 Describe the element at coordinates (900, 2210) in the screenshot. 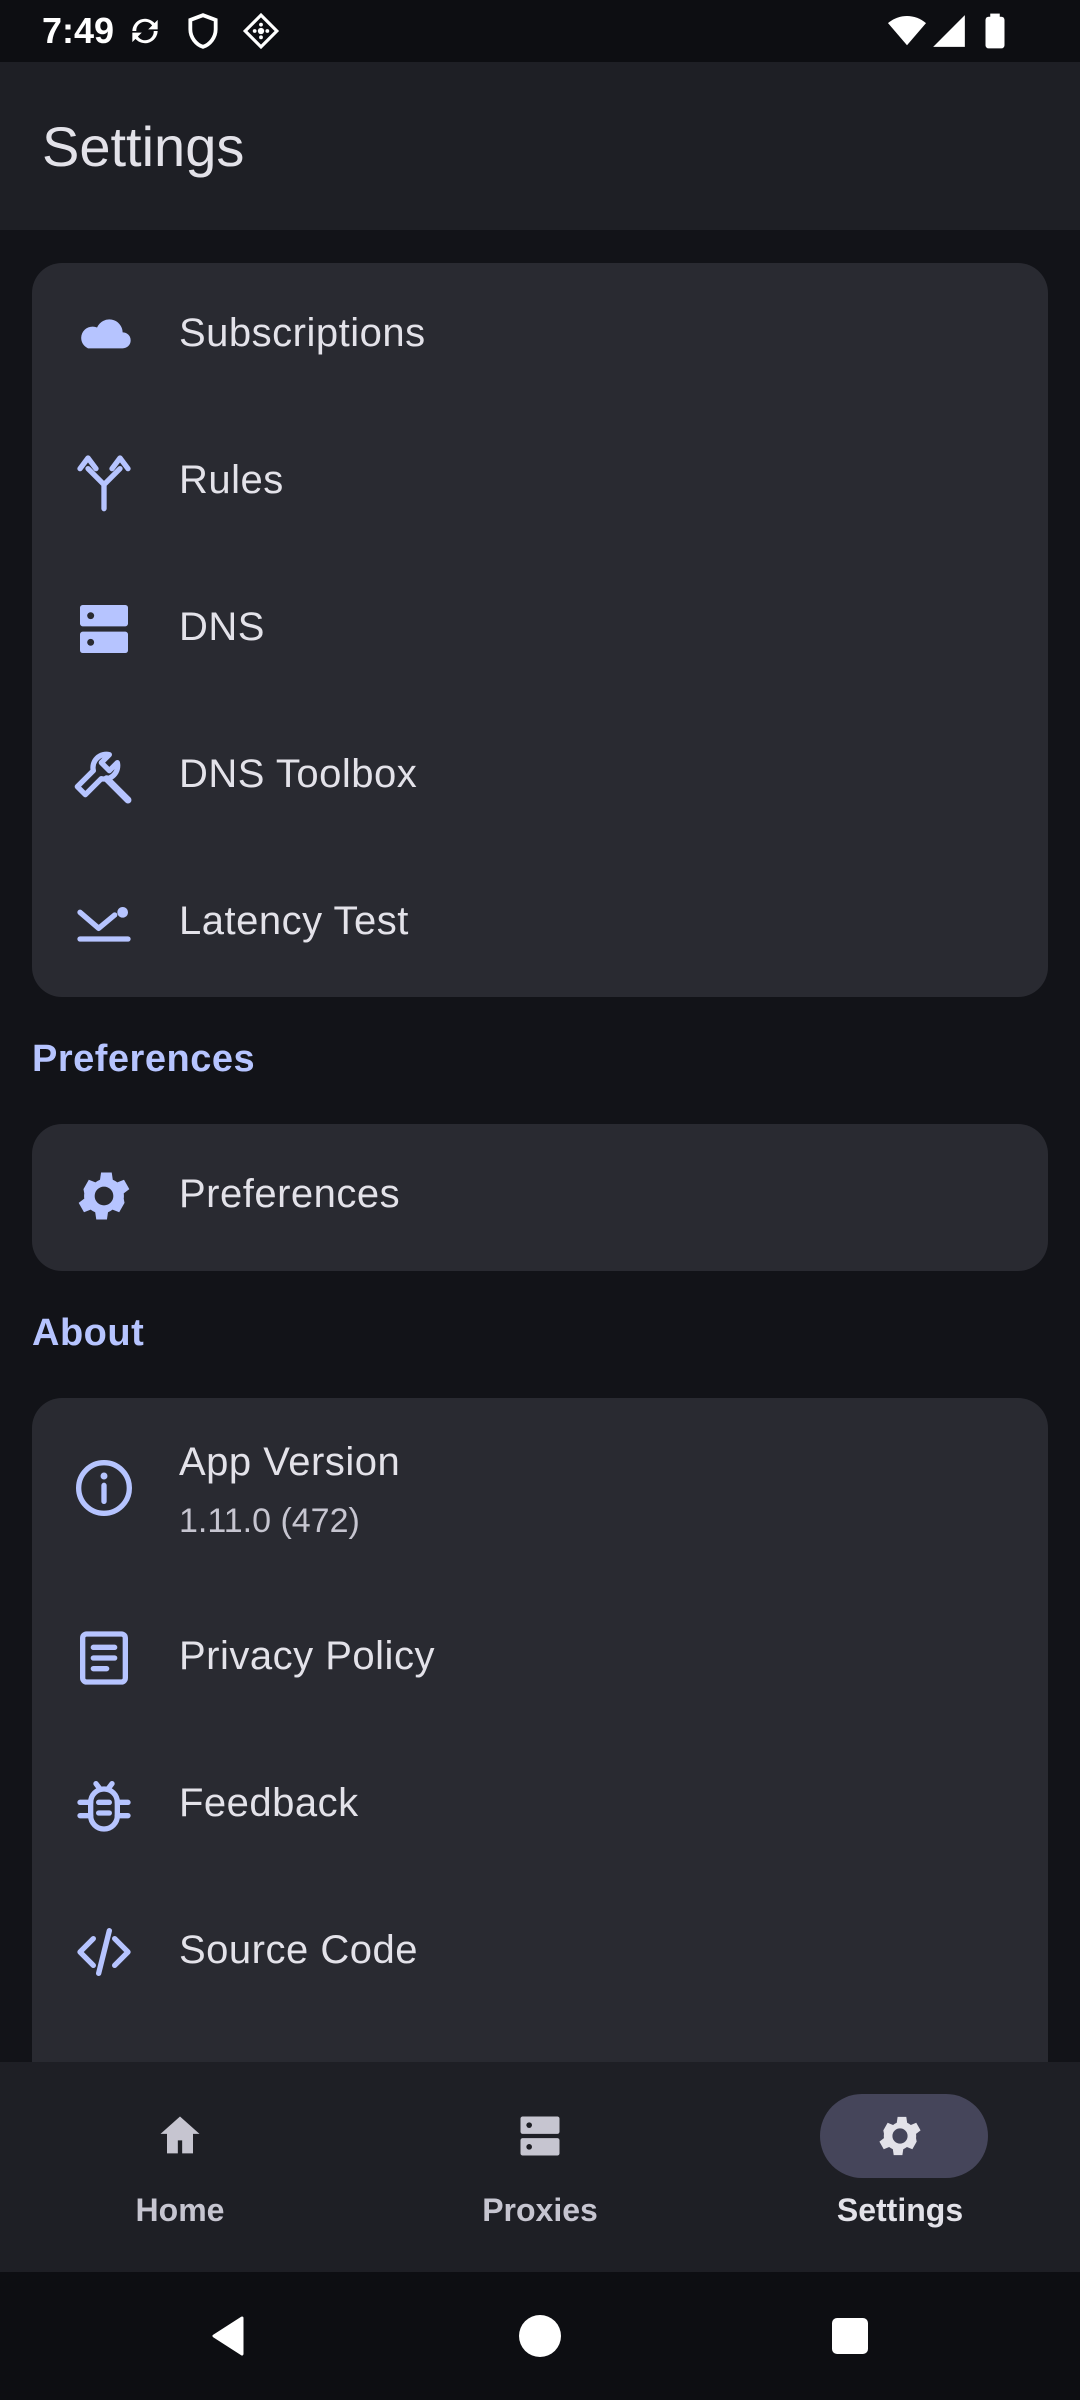

I see `nav-label: Settings` at that location.